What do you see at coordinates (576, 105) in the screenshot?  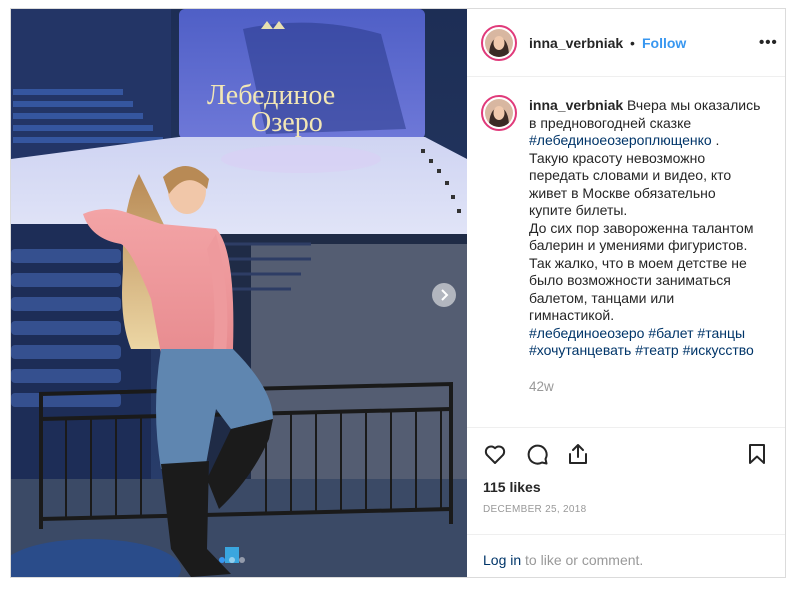 I see `caption-username: inna_verbniak` at bounding box center [576, 105].